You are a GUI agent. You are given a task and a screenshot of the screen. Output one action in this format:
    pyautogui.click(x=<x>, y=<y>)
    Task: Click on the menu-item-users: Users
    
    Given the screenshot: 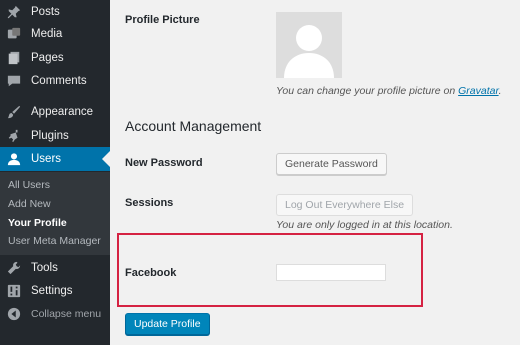 What is the action you would take?
    pyautogui.click(x=55, y=159)
    